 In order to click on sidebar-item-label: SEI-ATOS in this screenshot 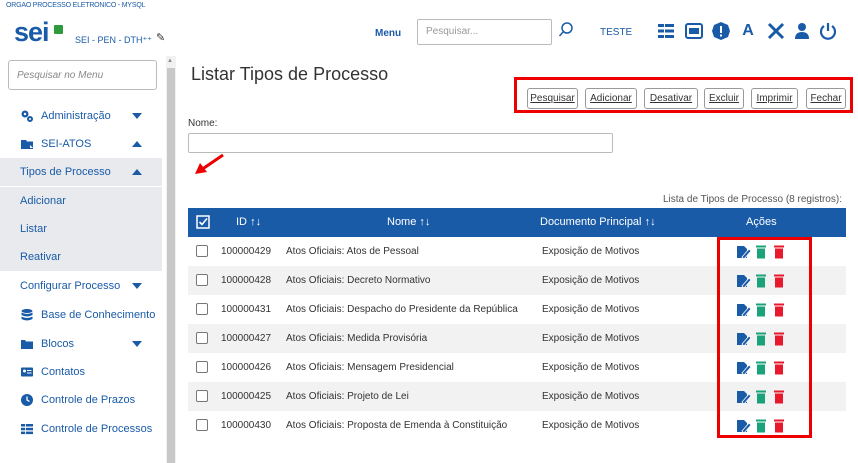, I will do `click(66, 144)`.